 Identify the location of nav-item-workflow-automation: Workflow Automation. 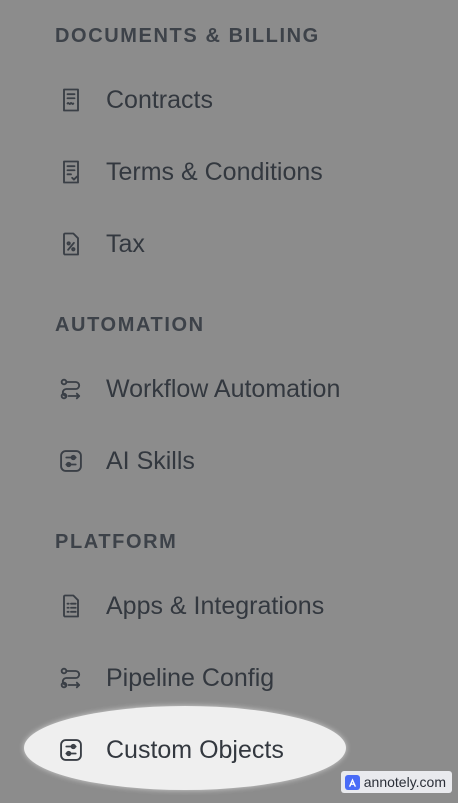
(198, 389).